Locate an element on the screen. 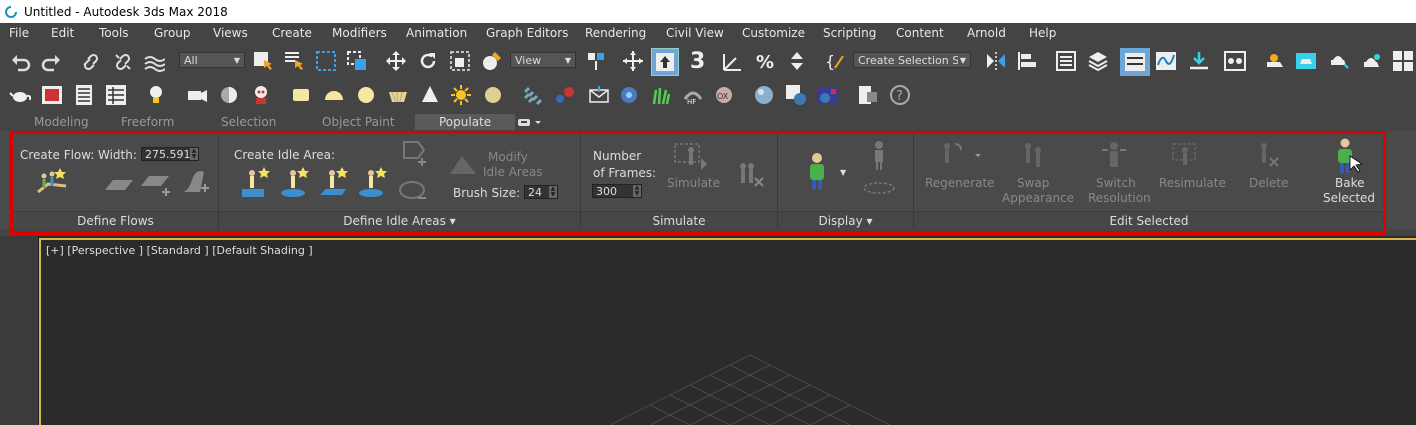 The width and height of the screenshot is (1416, 425). window-crossing-icon is located at coordinates (357, 61).